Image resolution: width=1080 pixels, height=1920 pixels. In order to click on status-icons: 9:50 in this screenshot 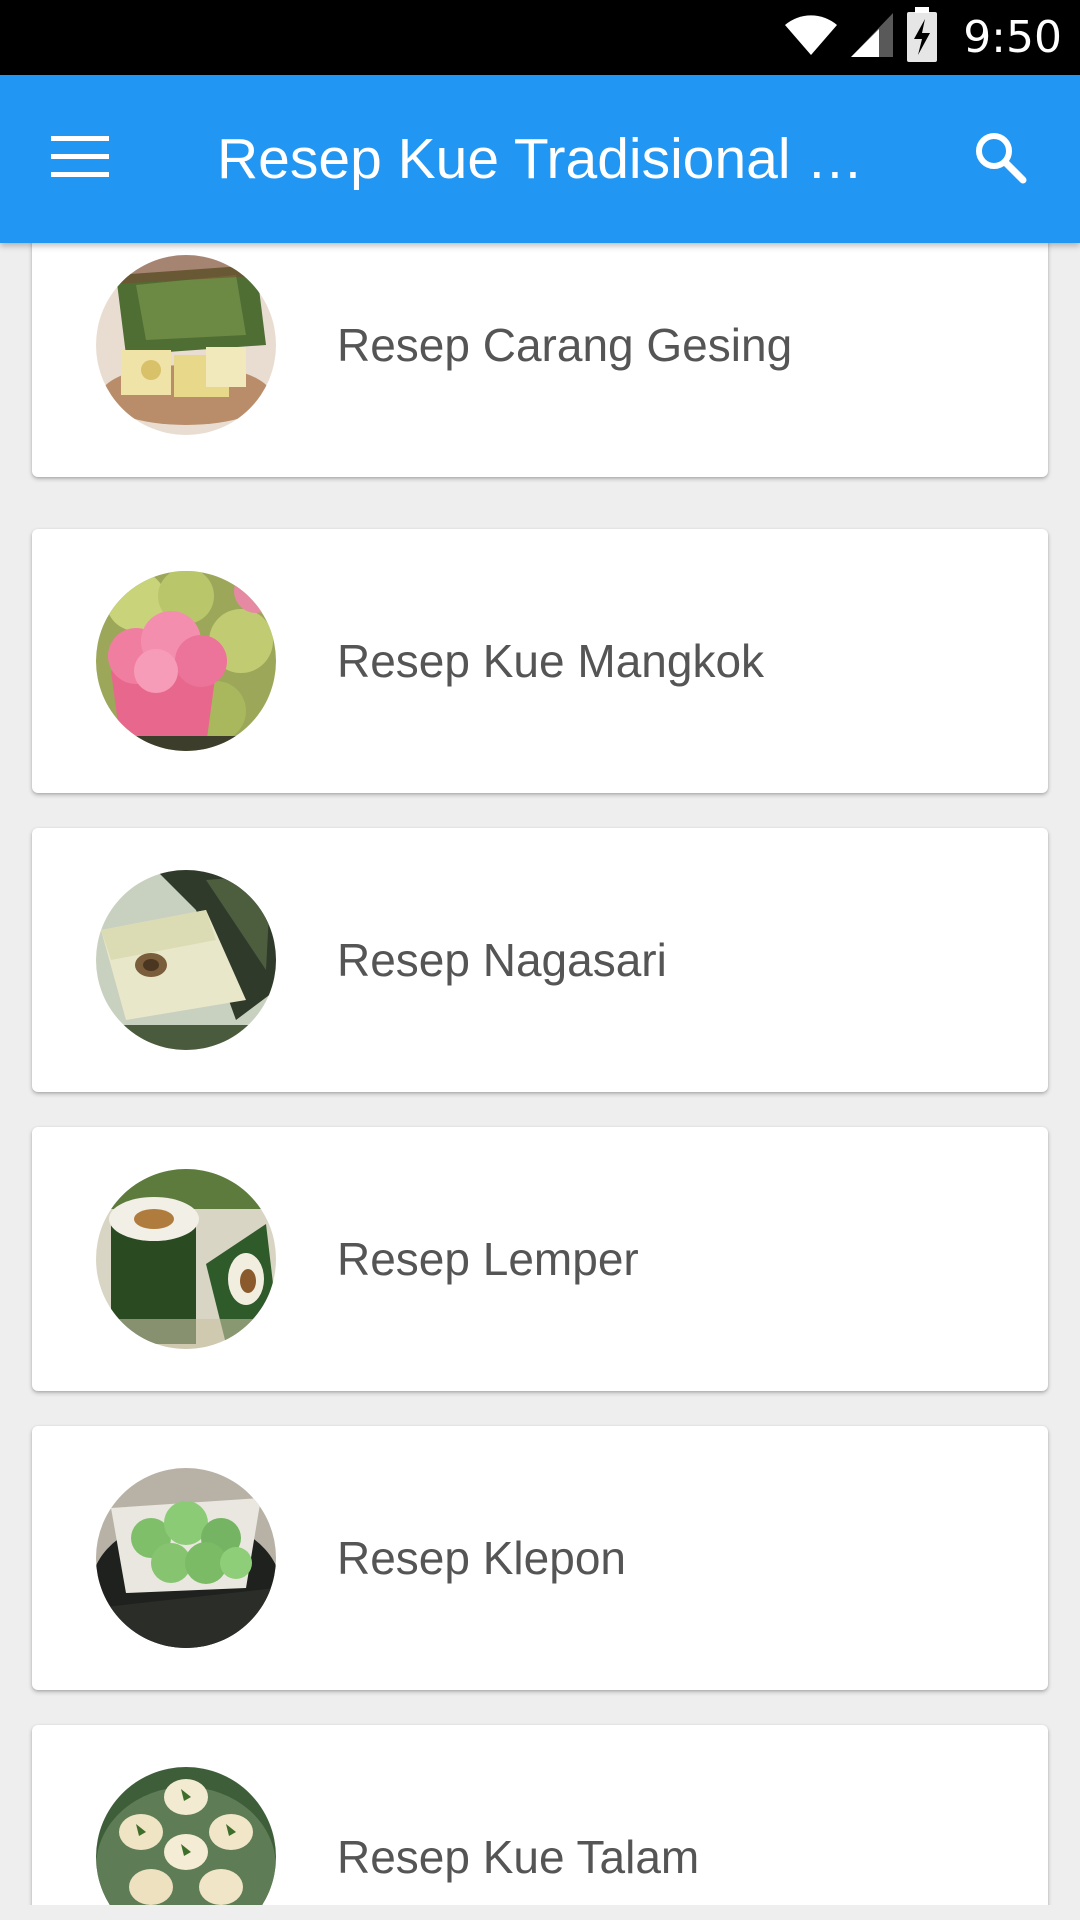, I will do `click(922, 37)`.